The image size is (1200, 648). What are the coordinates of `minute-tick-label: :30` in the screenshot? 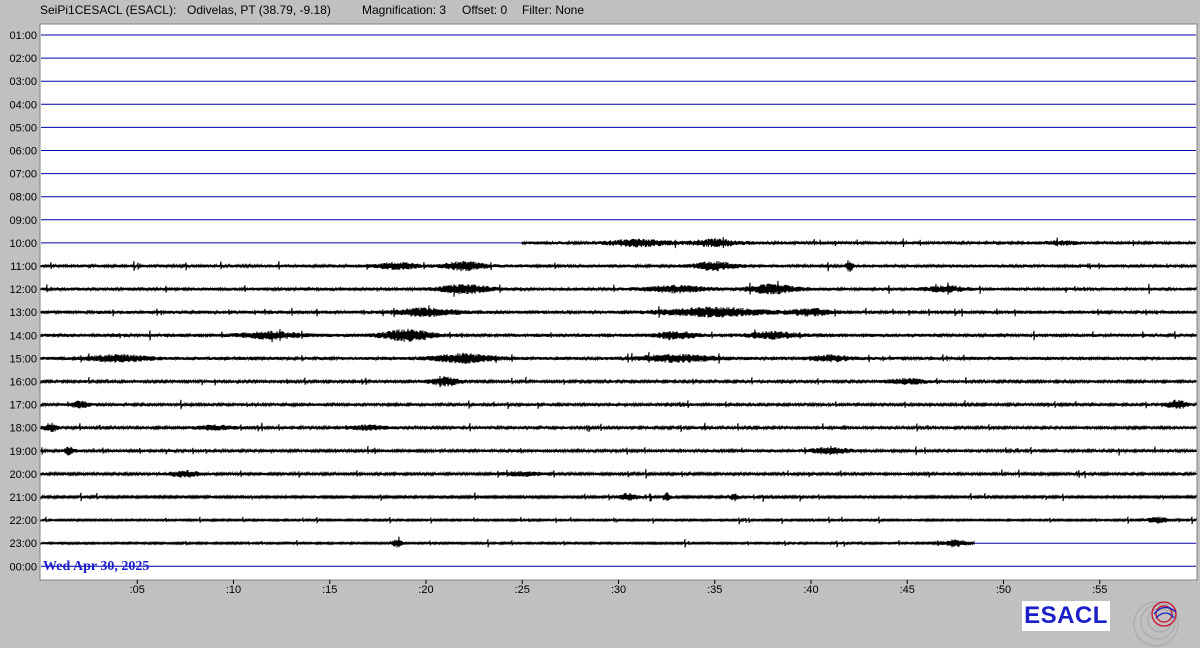 It's located at (618, 590).